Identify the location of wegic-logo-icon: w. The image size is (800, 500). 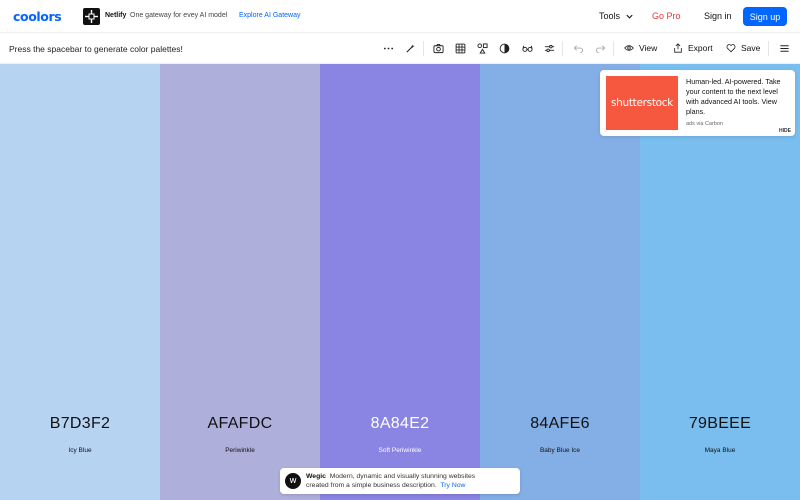
(293, 481).